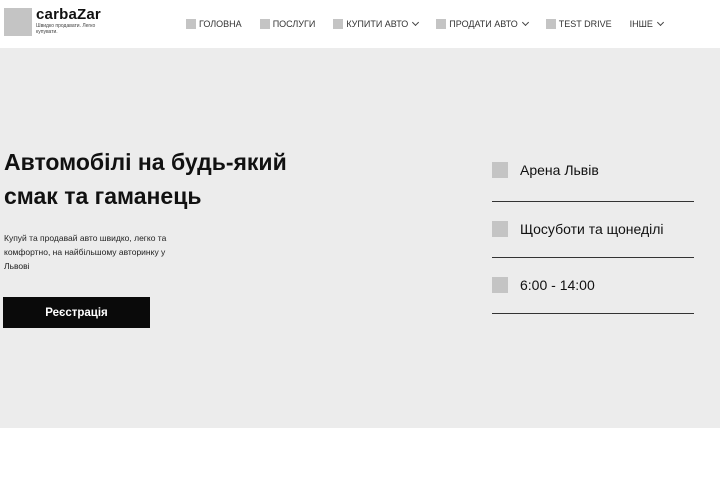 Image resolution: width=720 pixels, height=480 pixels. What do you see at coordinates (264, 24) in the screenshot?
I see `services-icon` at bounding box center [264, 24].